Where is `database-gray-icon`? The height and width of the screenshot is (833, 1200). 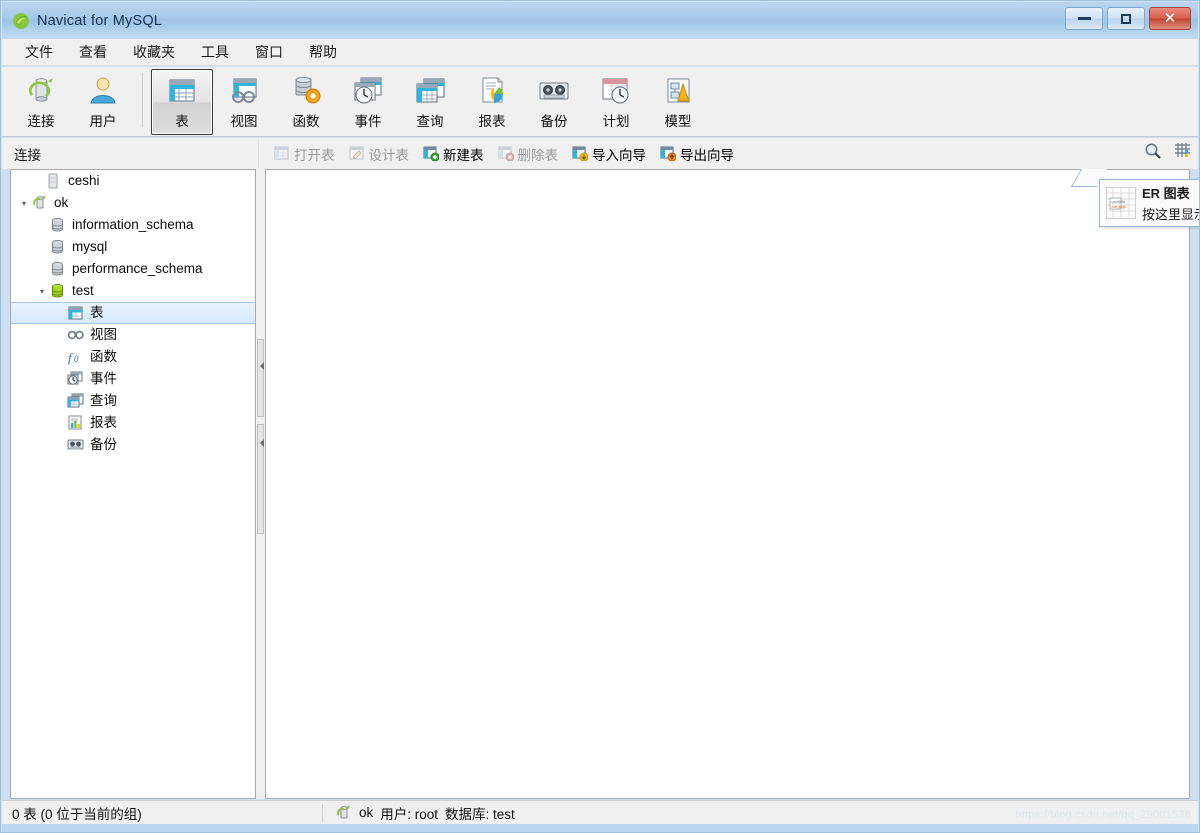
database-gray-icon is located at coordinates (57, 269).